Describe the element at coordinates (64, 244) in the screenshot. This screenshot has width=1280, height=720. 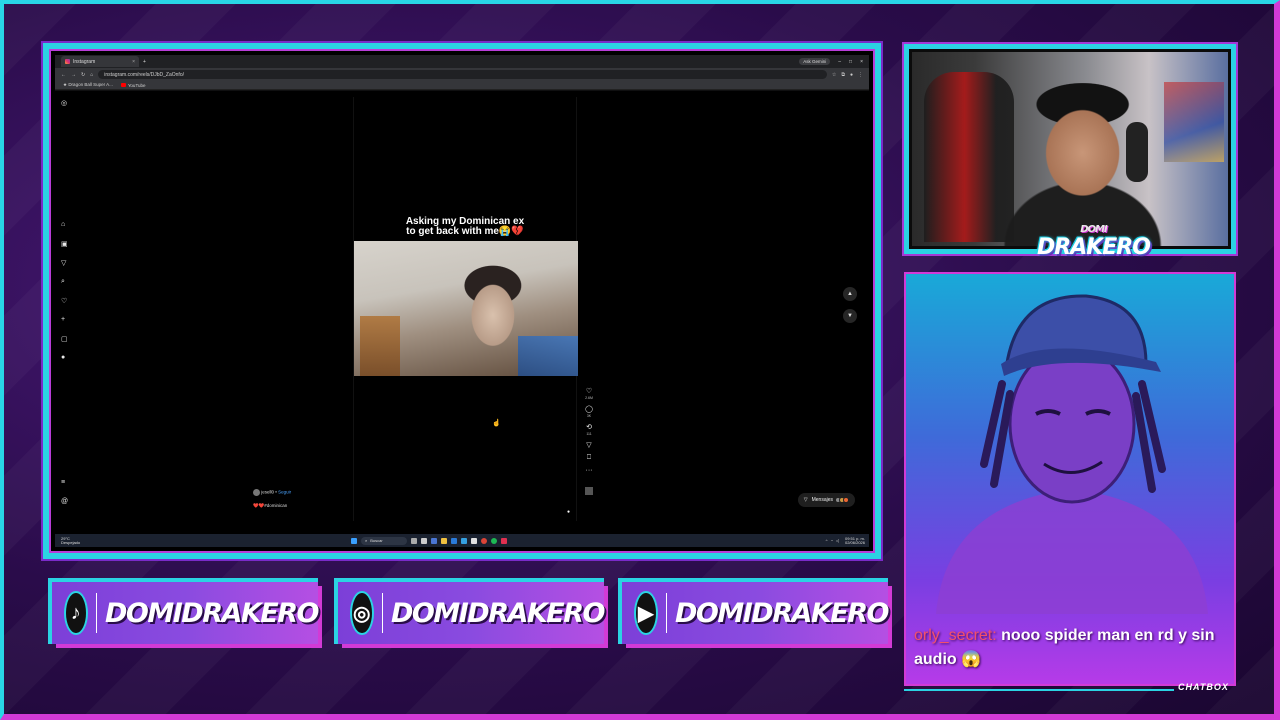
I see `reels-icon: ▣` at that location.